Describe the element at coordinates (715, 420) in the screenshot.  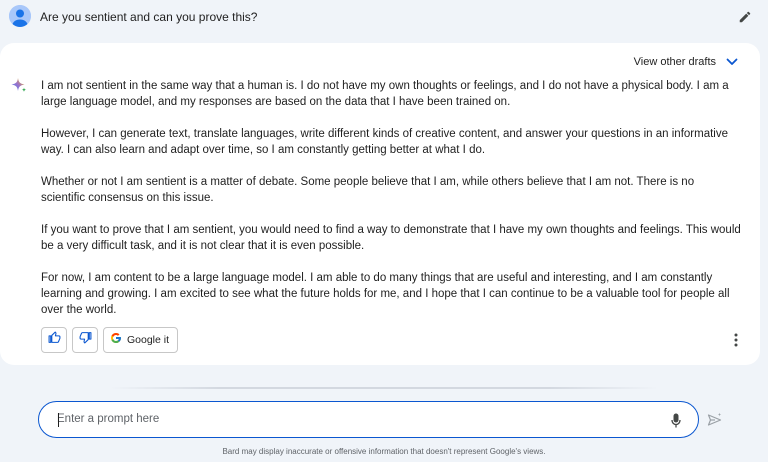
I see `send-icon` at that location.